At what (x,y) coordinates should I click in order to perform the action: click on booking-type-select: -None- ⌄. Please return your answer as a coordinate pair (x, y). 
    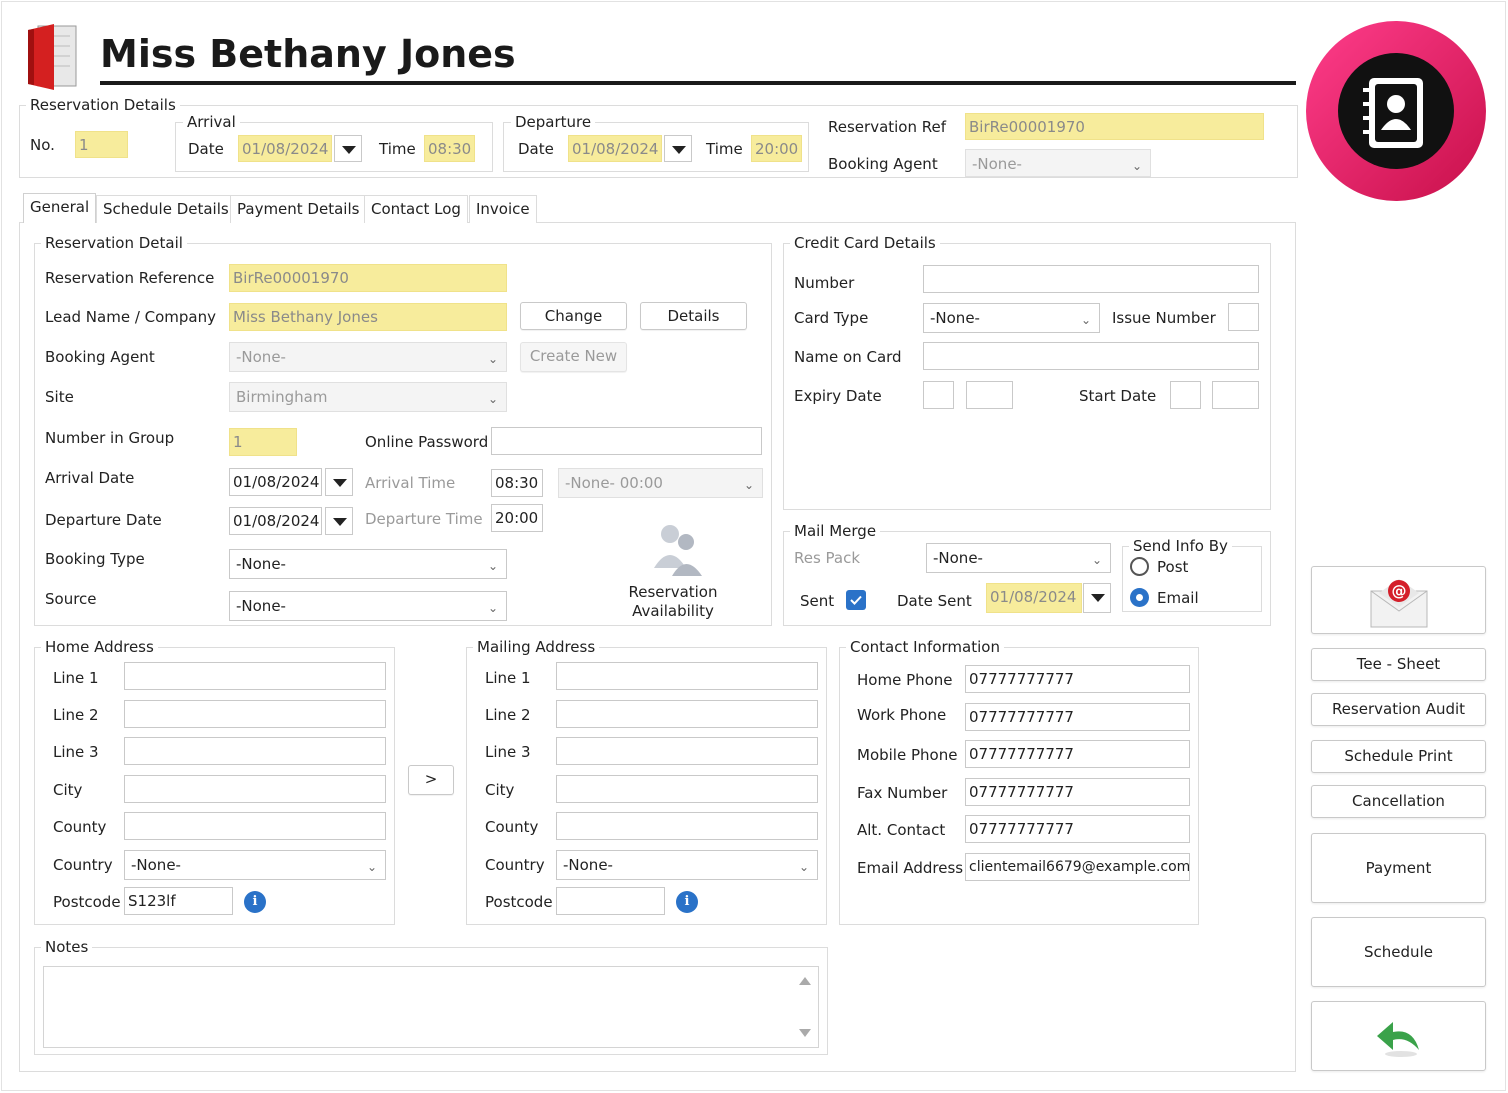
    Looking at the image, I should click on (368, 564).